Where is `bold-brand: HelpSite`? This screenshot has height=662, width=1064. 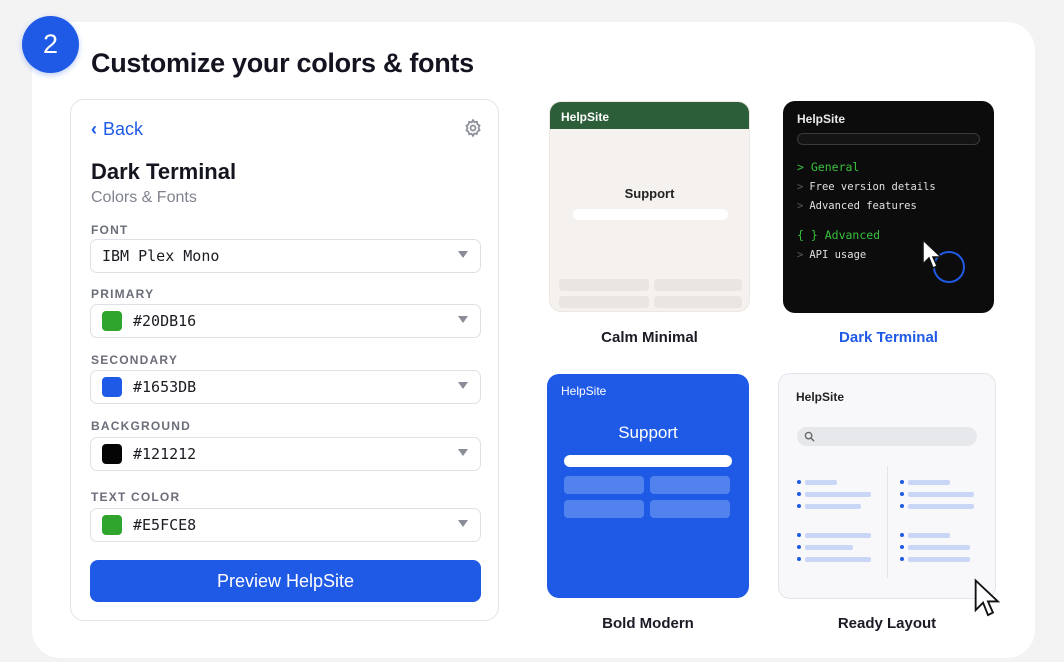
bold-brand: HelpSite is located at coordinates (584, 391).